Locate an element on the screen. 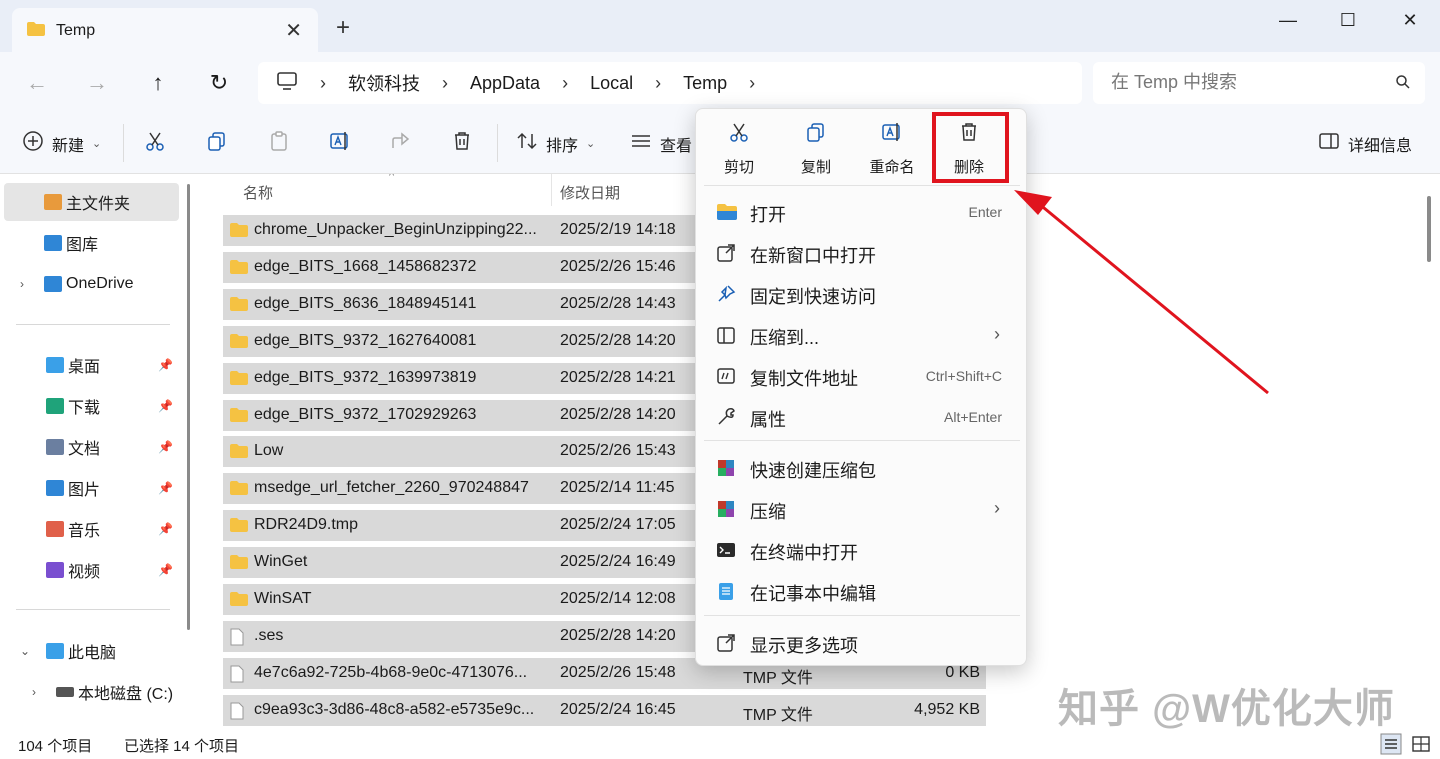 The width and height of the screenshot is (1440, 759). new-label: 新建 is located at coordinates (68, 146).